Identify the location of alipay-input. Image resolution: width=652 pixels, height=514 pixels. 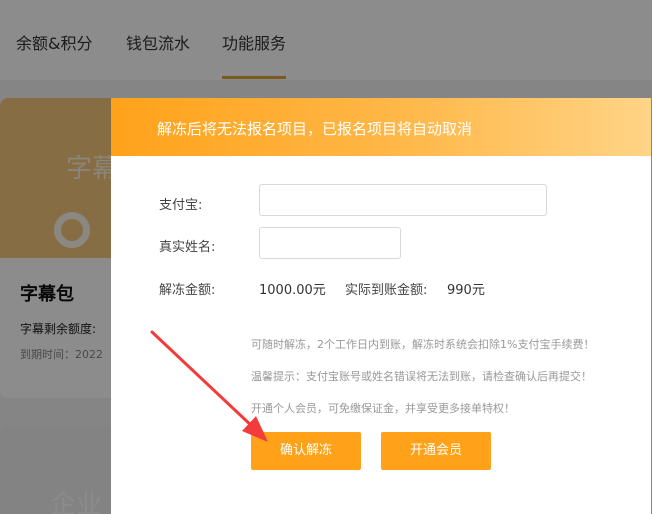
(403, 200).